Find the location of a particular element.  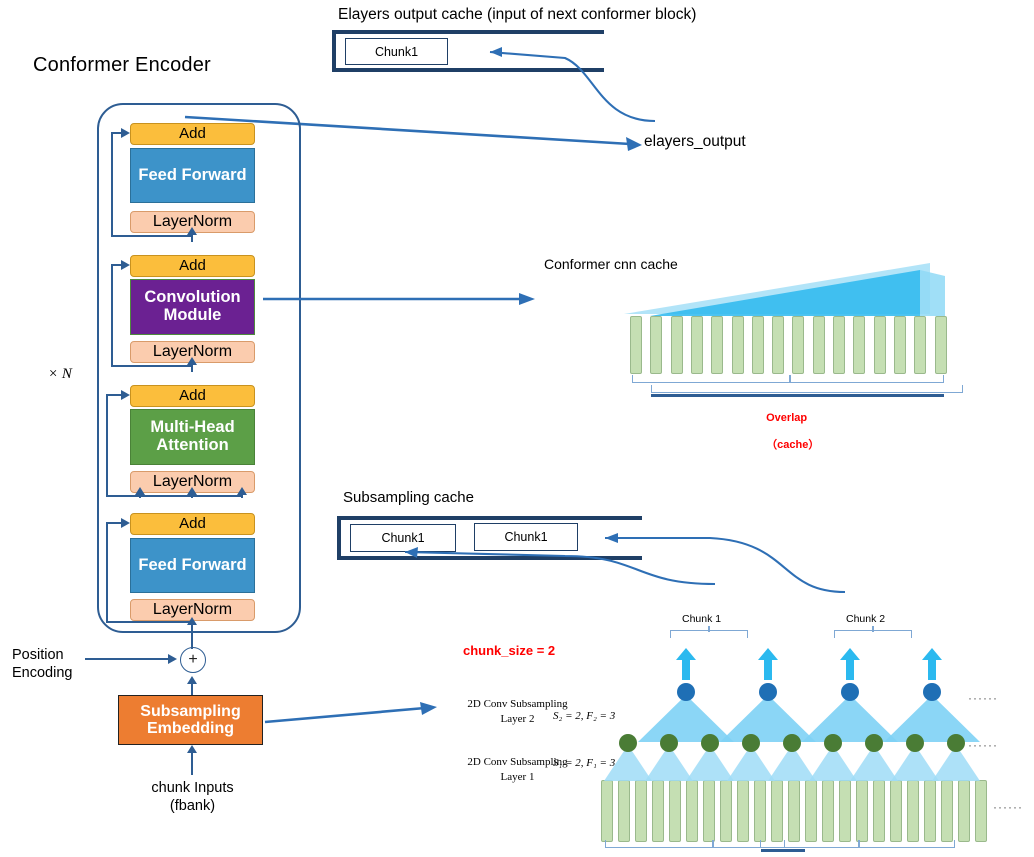

subsampling-chunk-1-label: Chunk 1 is located at coordinates (702, 619).